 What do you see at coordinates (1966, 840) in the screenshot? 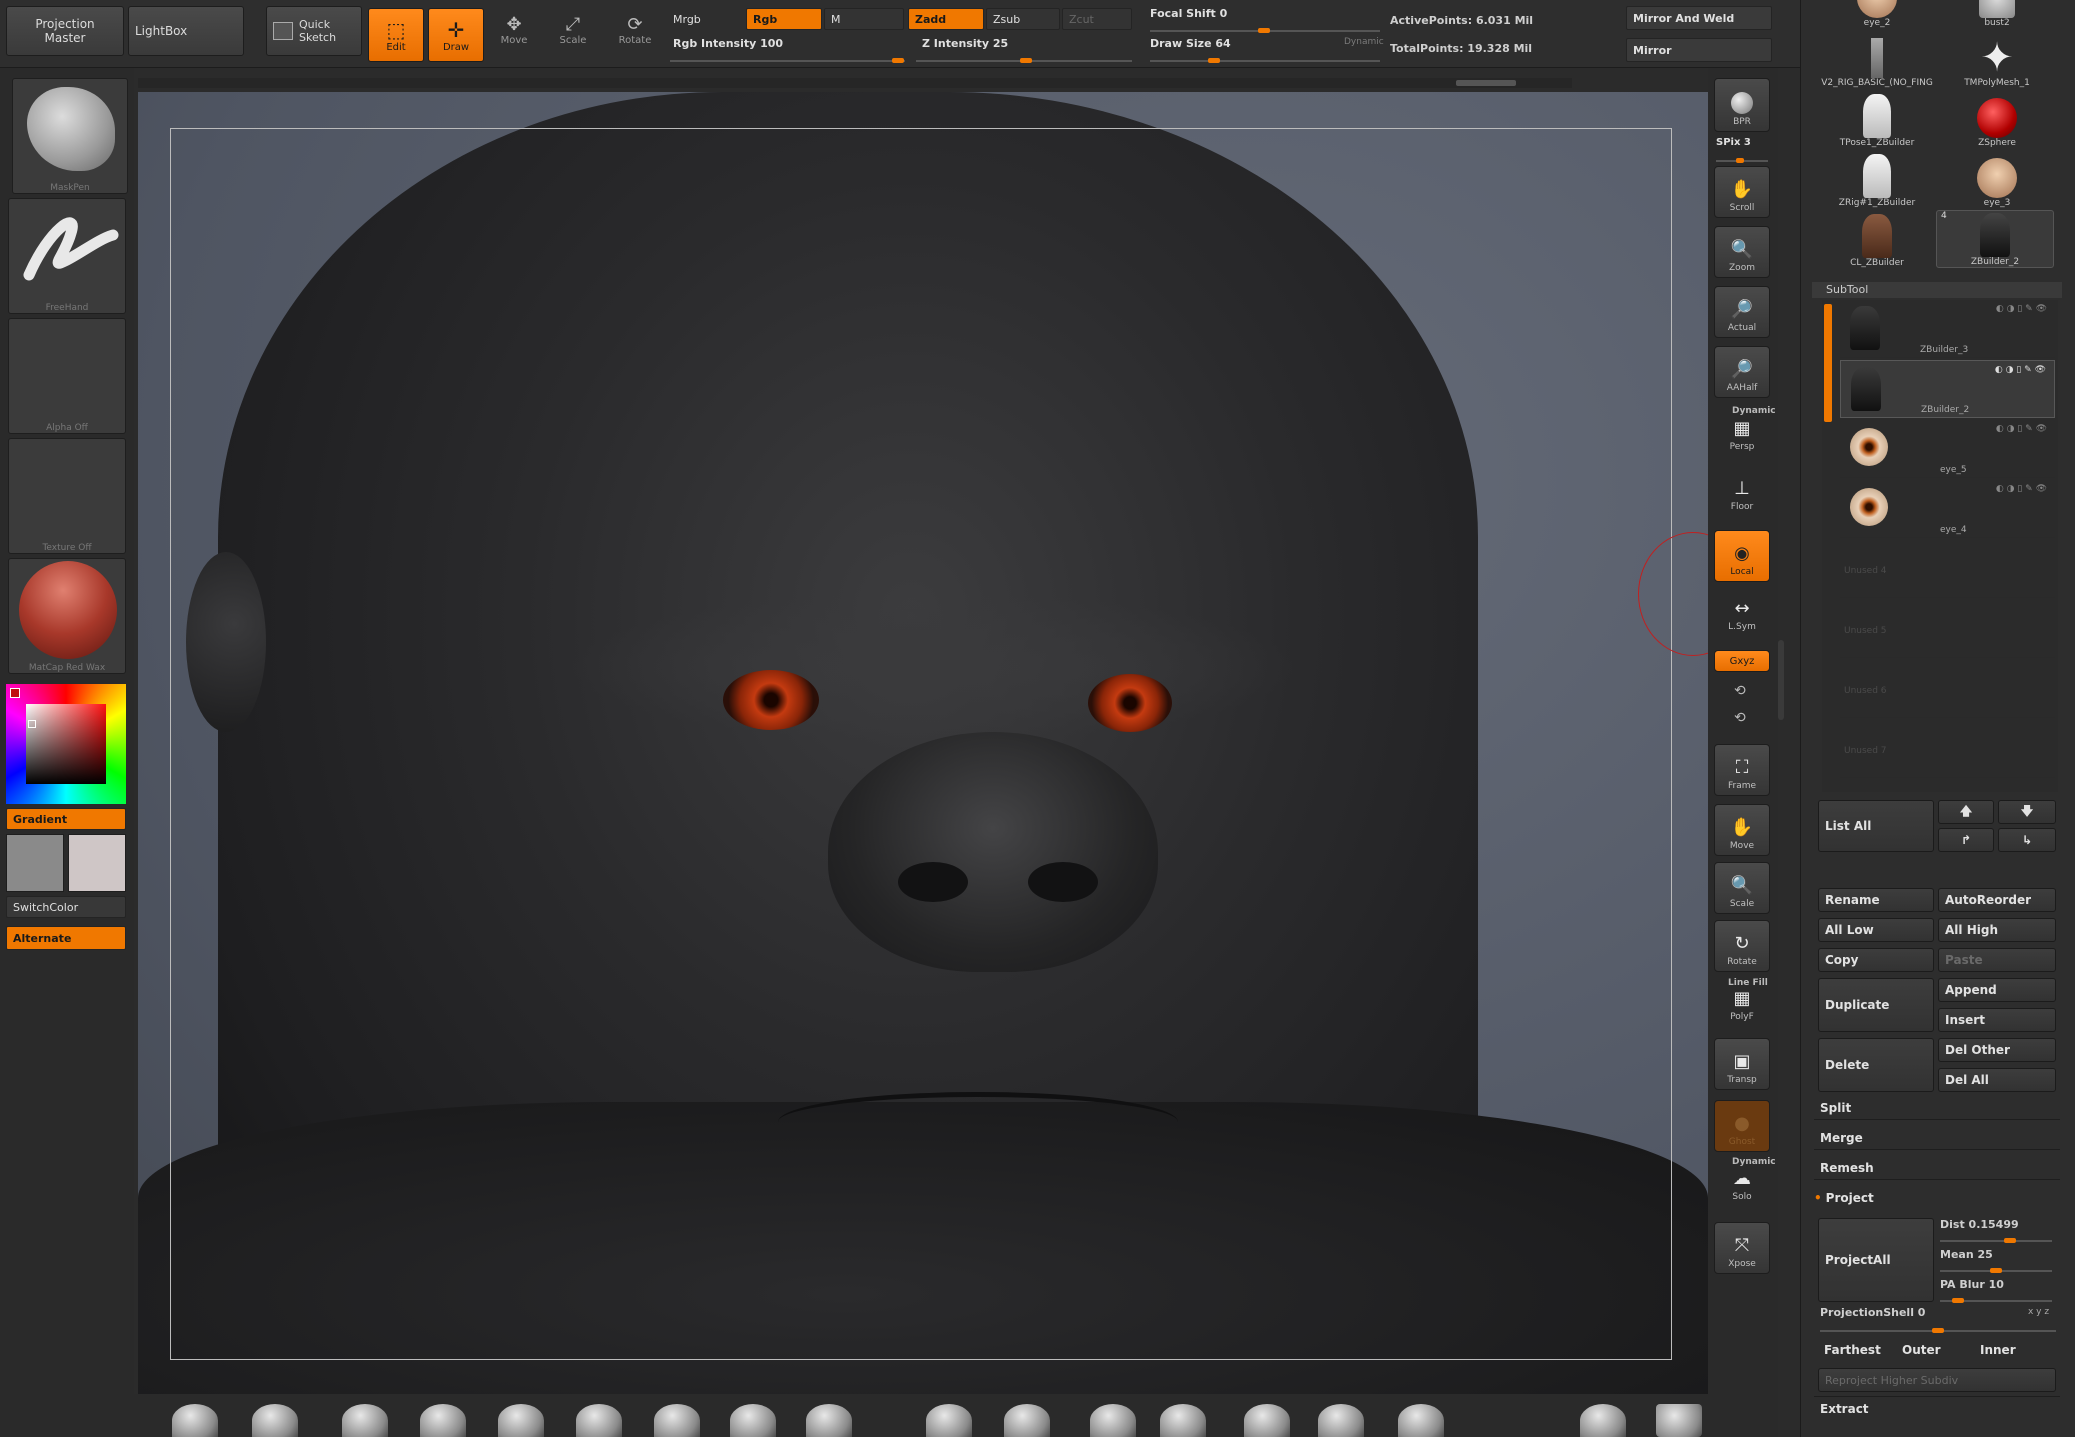
I see `arrange-up-button: ↱` at bounding box center [1966, 840].